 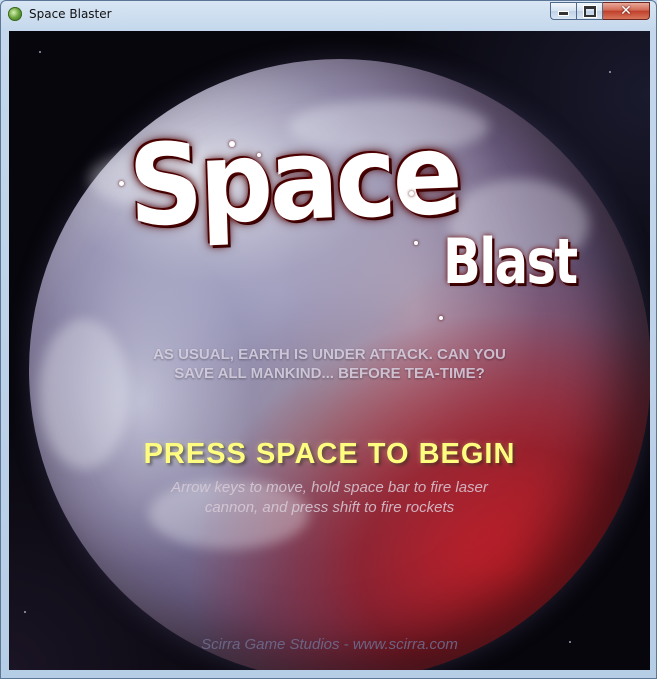 I want to click on close-icon: ✕, so click(x=626, y=11).